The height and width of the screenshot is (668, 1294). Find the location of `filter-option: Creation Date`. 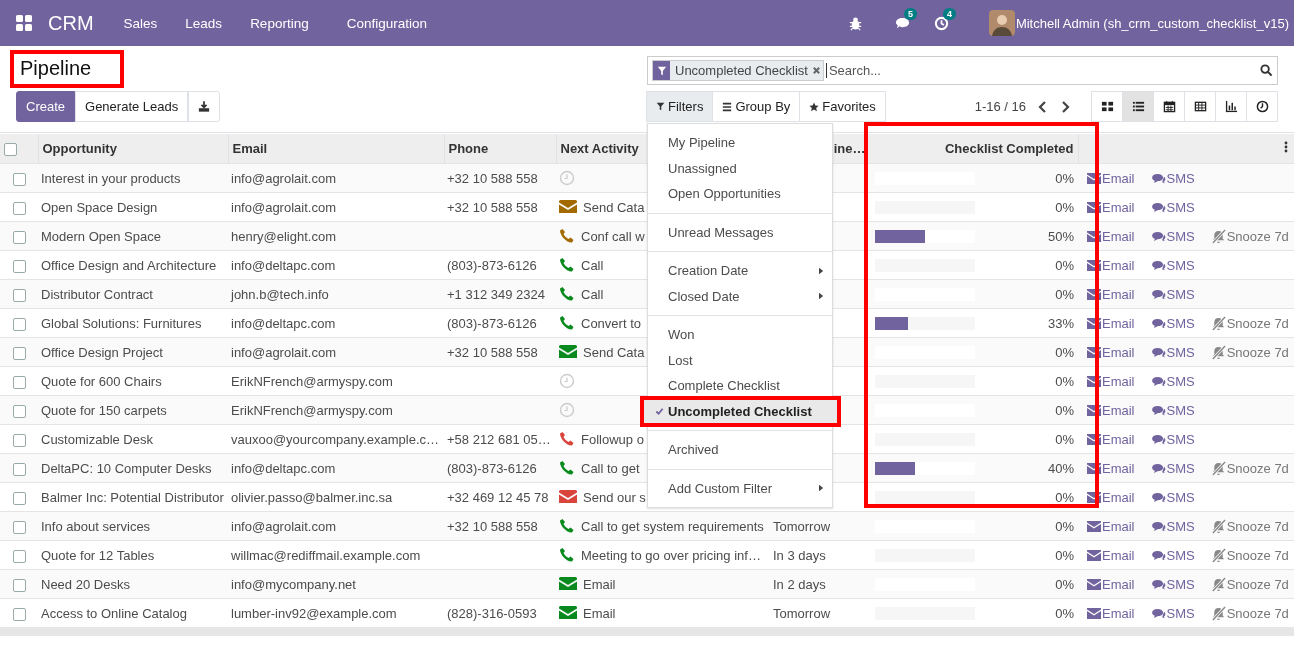

filter-option: Creation Date is located at coordinates (740, 271).